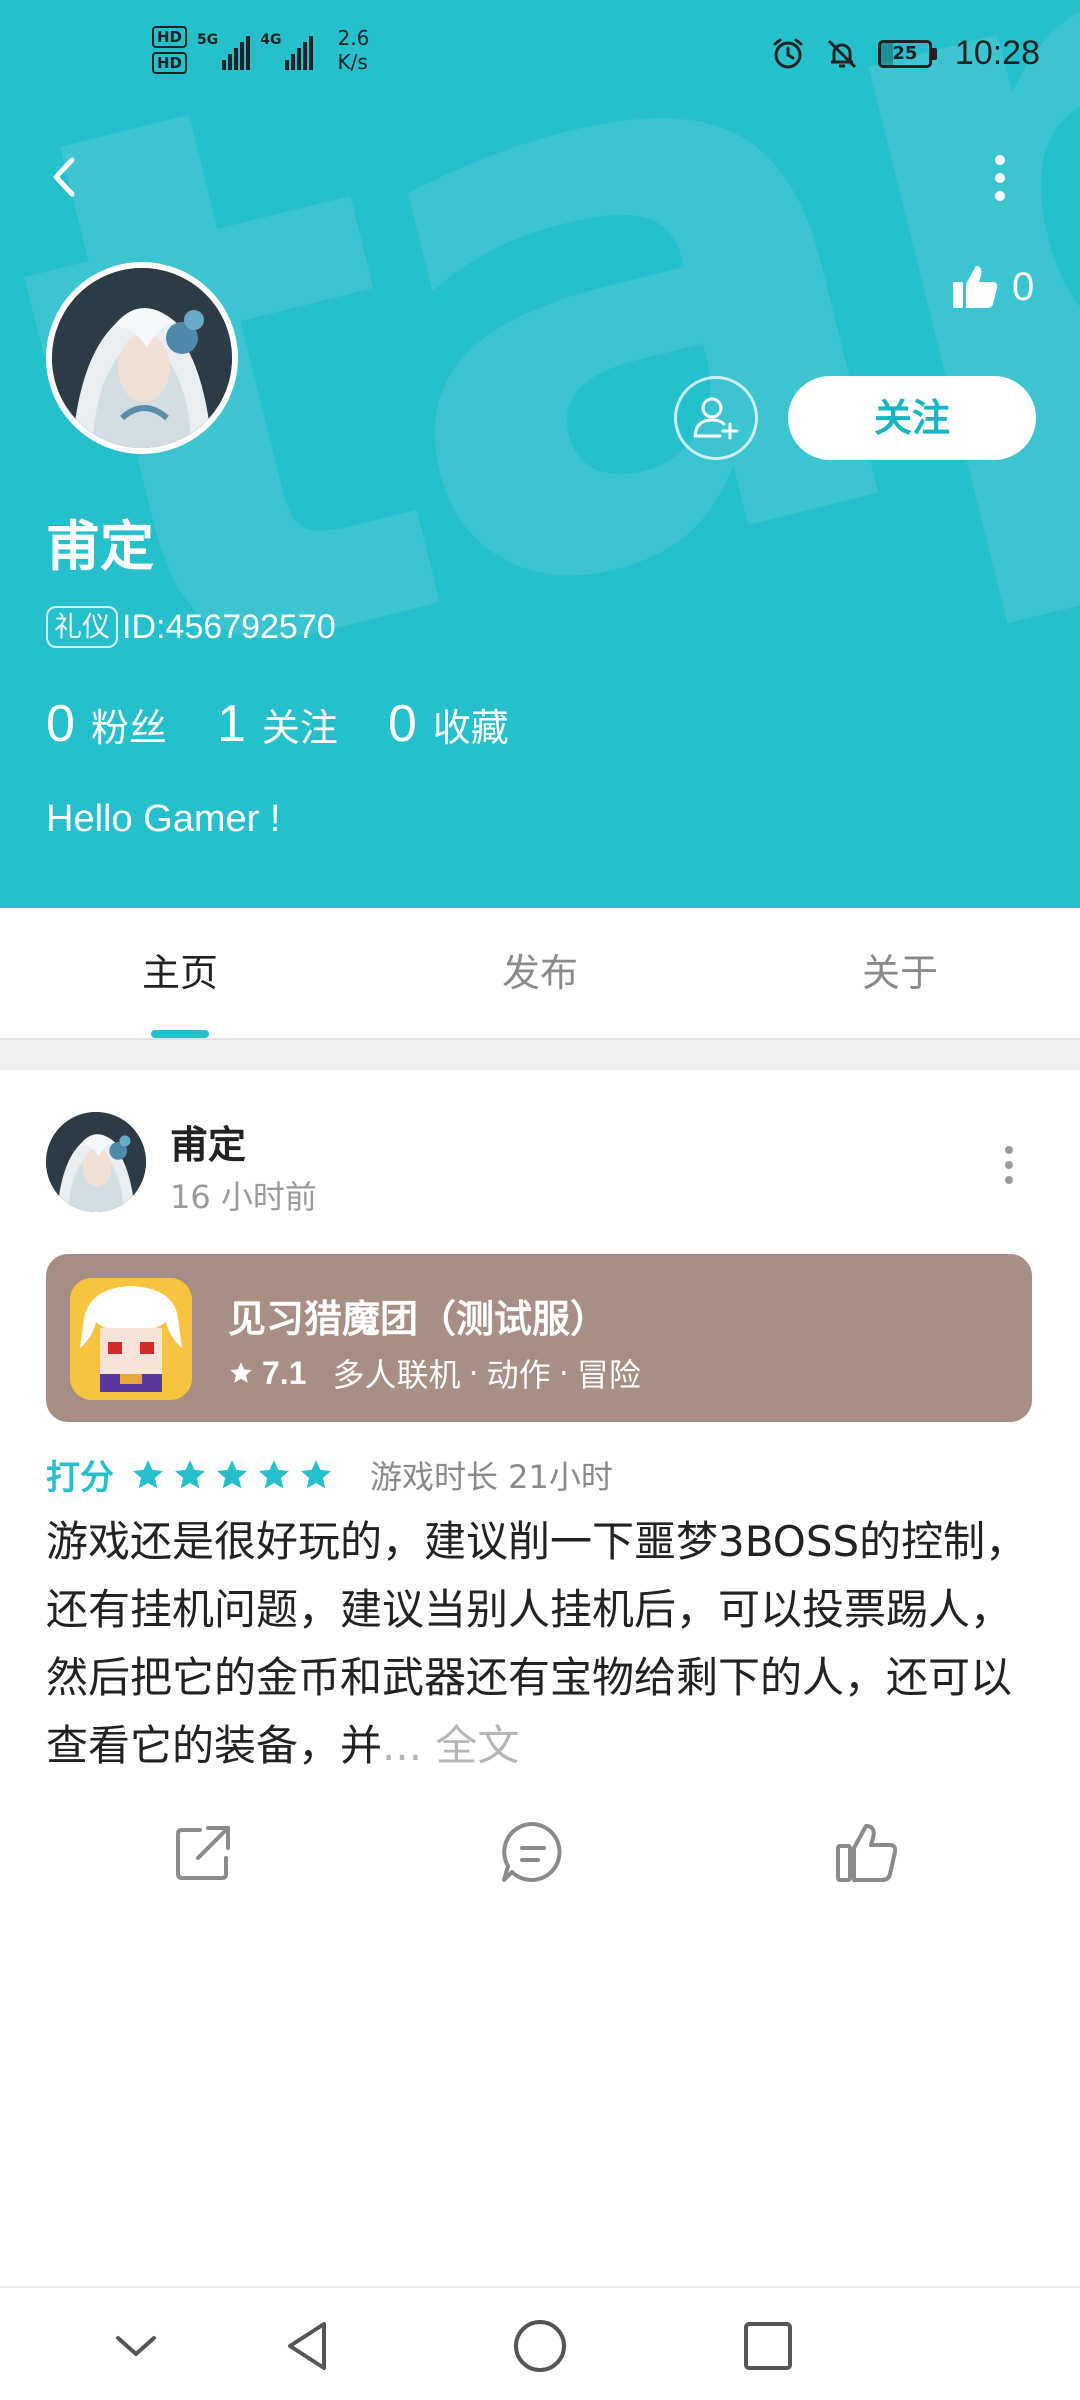 Image resolution: width=1080 pixels, height=2400 pixels. Describe the element at coordinates (788, 53) in the screenshot. I see `alarm-icon` at that location.